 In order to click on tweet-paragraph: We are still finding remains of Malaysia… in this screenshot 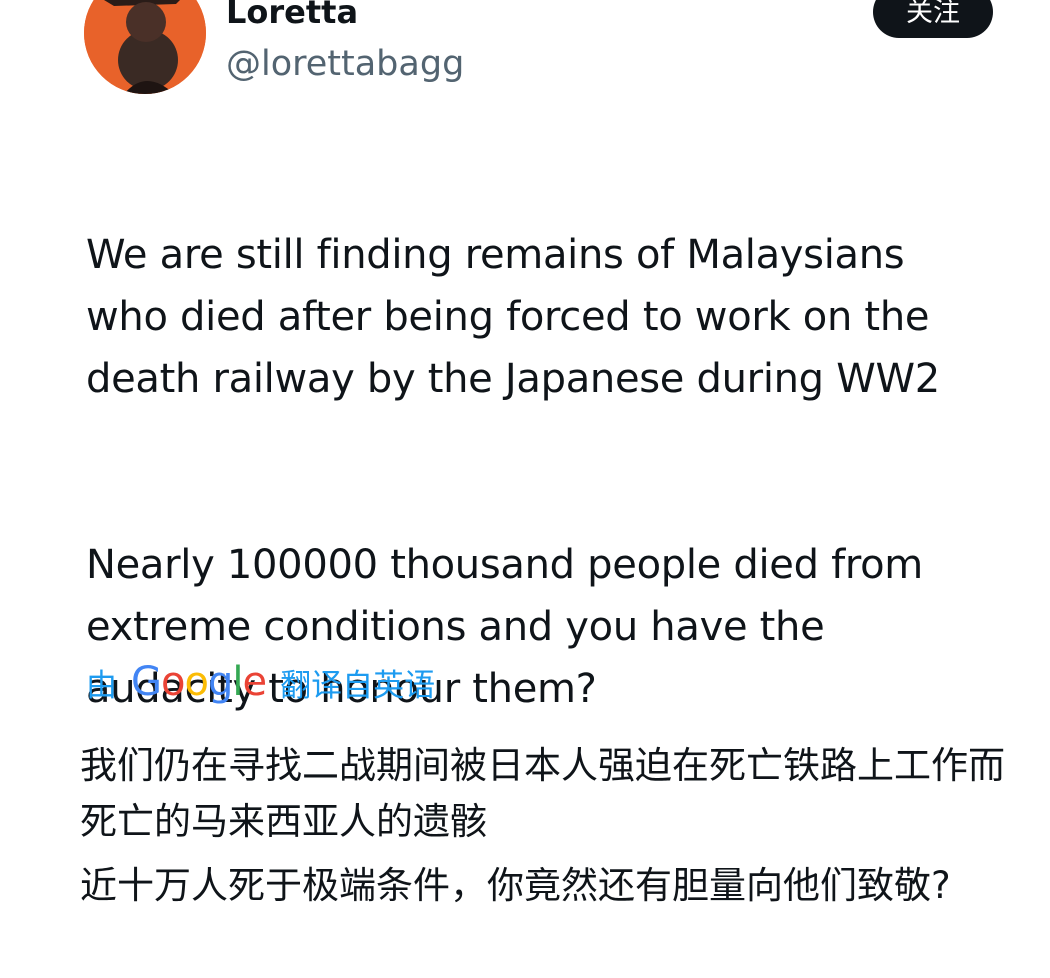, I will do `click(513, 317)`.